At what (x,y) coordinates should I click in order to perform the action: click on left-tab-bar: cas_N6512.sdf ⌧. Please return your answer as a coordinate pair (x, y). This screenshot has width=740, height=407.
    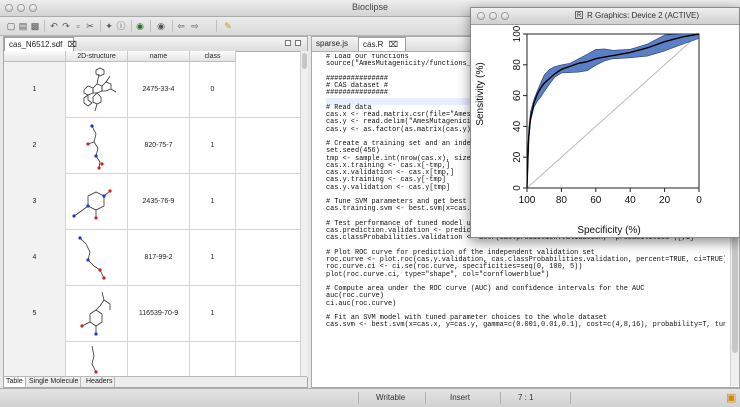
    Looking at the image, I should click on (155, 44).